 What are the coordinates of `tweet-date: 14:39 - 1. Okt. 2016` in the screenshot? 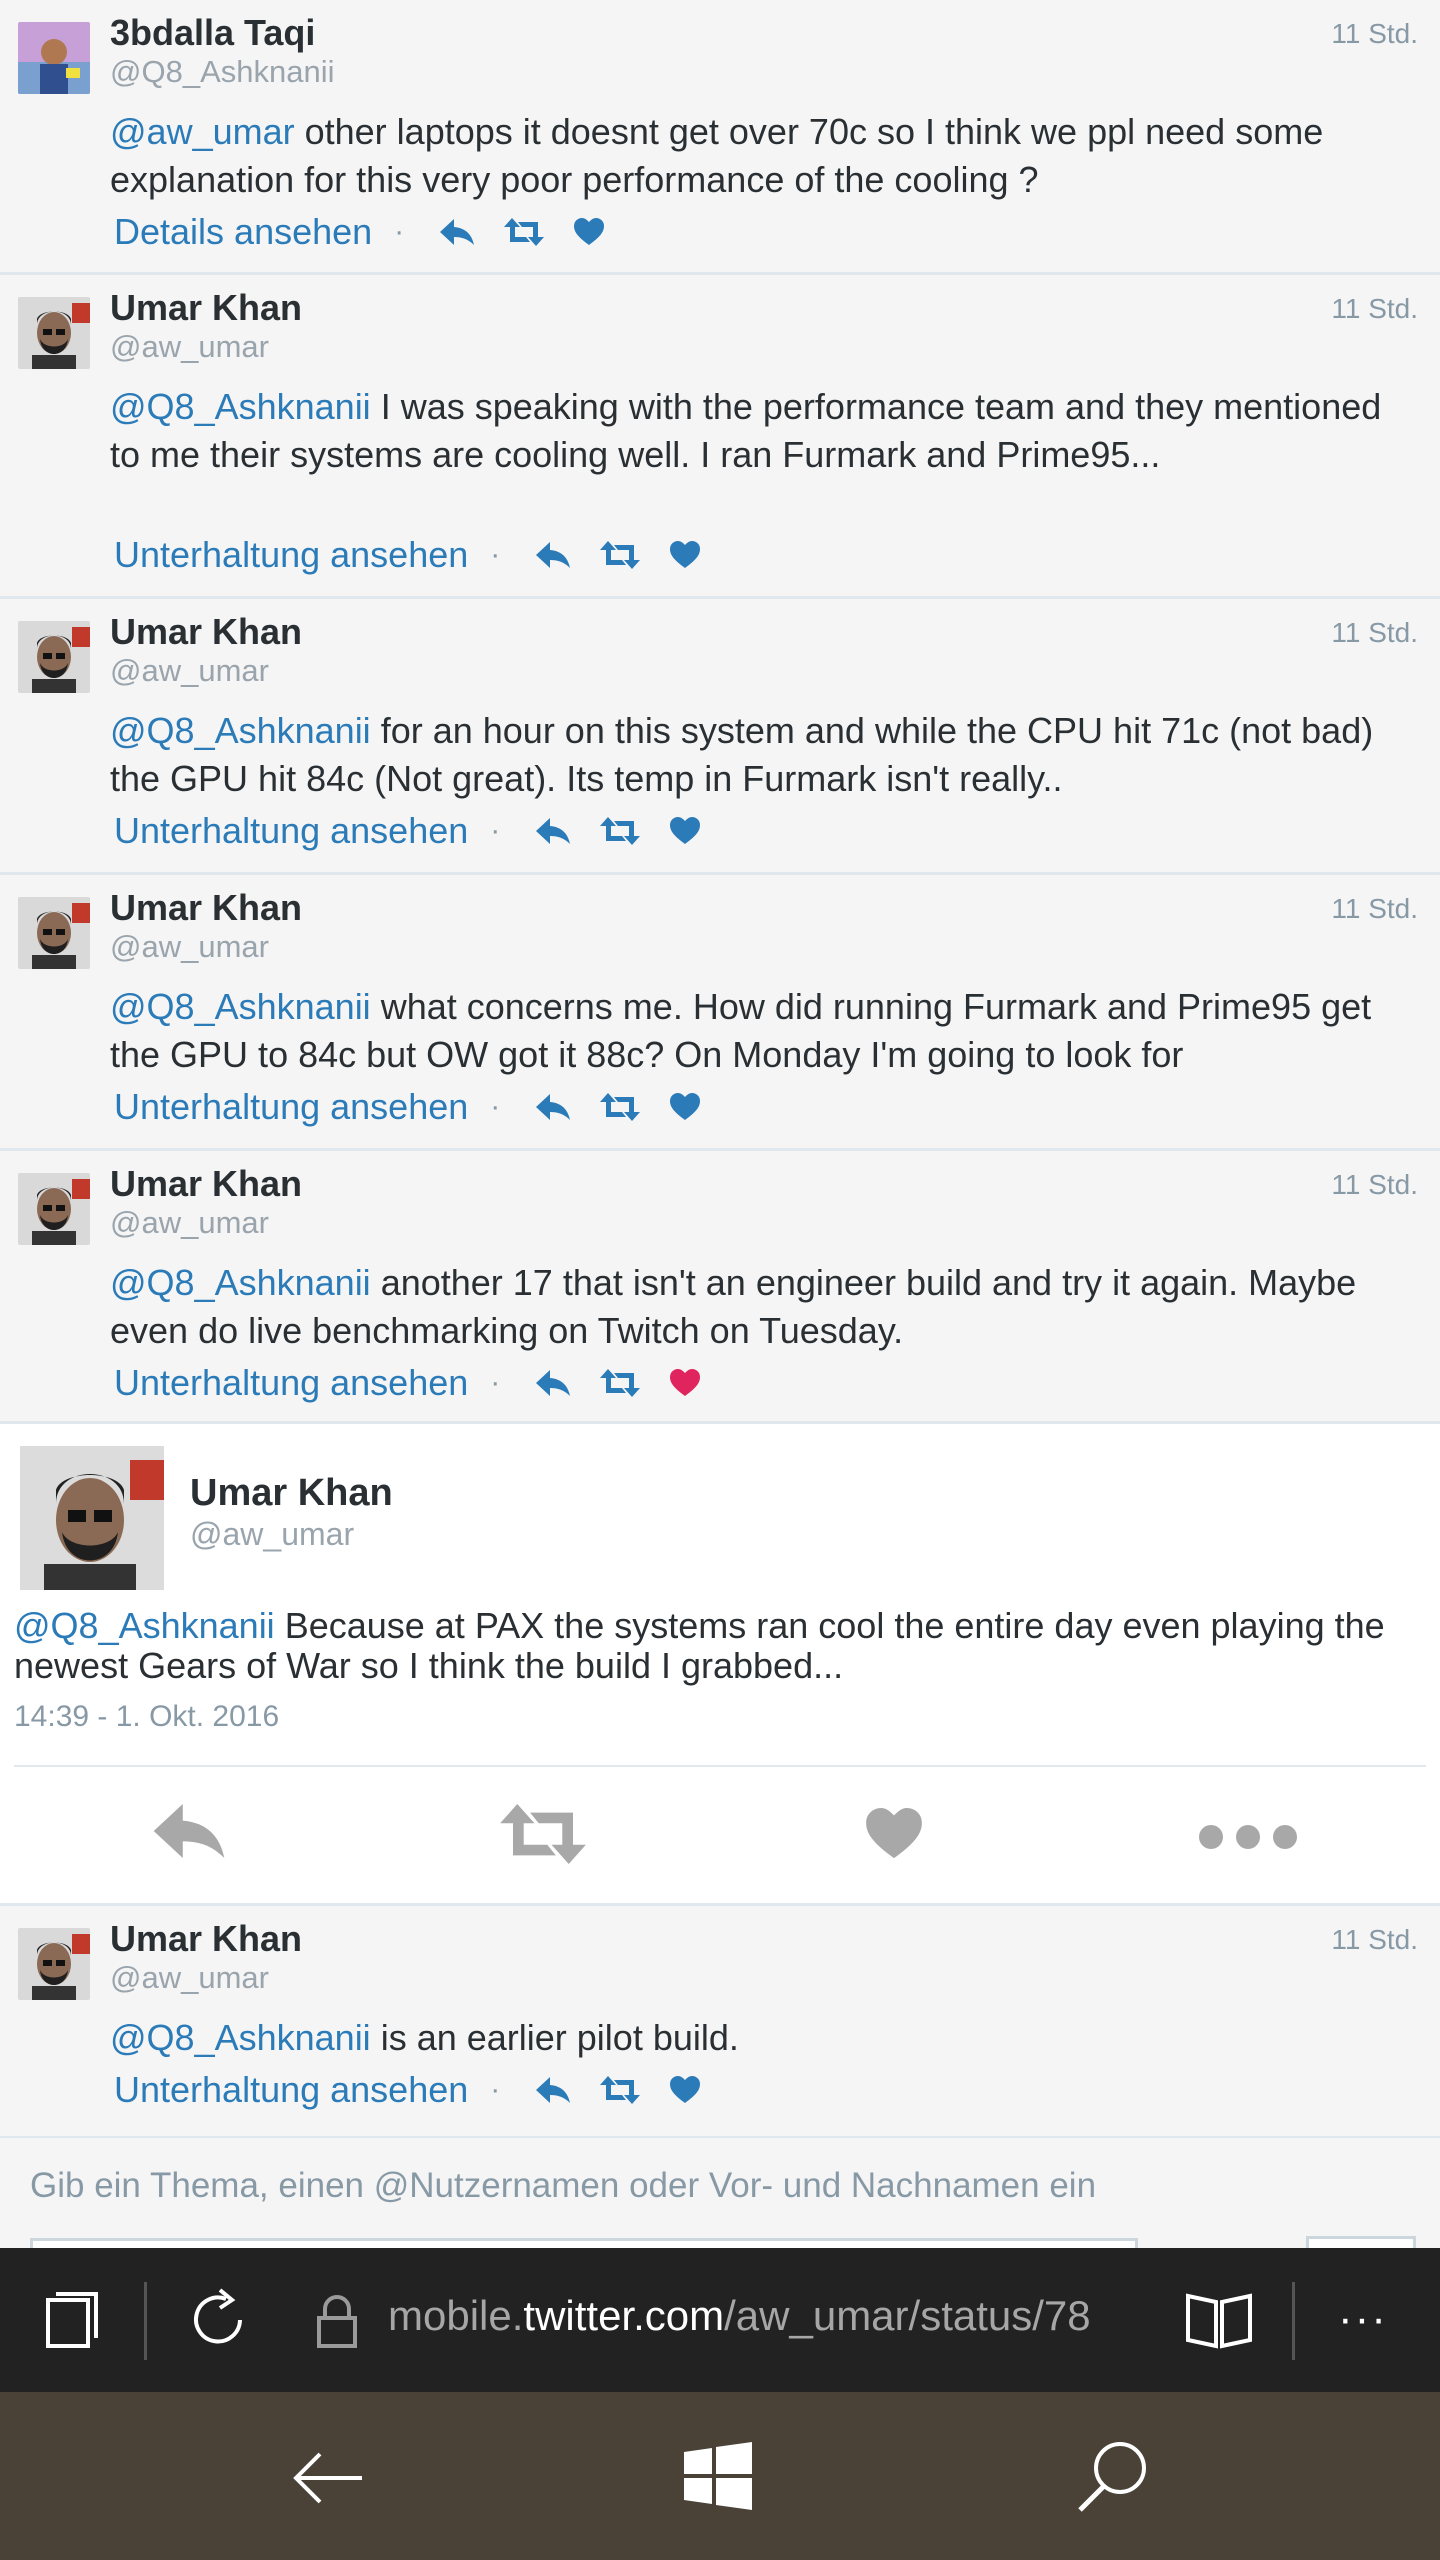 It's located at (146, 1717).